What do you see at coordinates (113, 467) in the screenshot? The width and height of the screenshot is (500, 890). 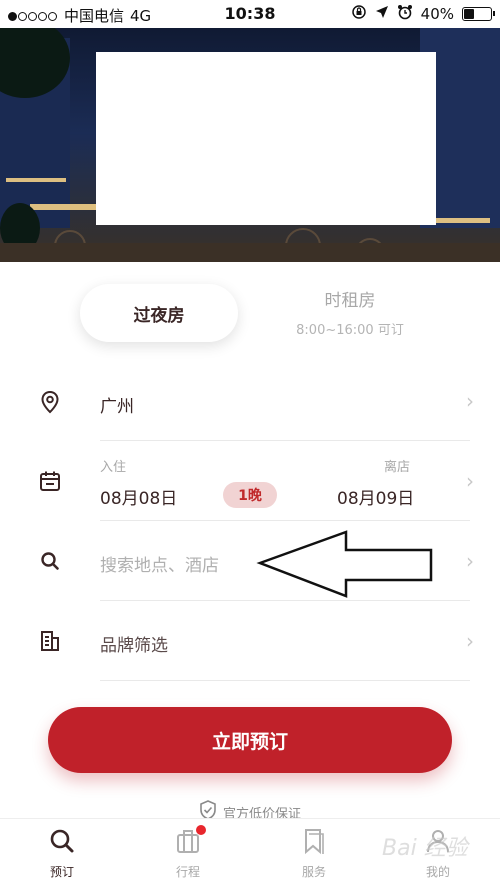 I see `checkin-label: 入住` at bounding box center [113, 467].